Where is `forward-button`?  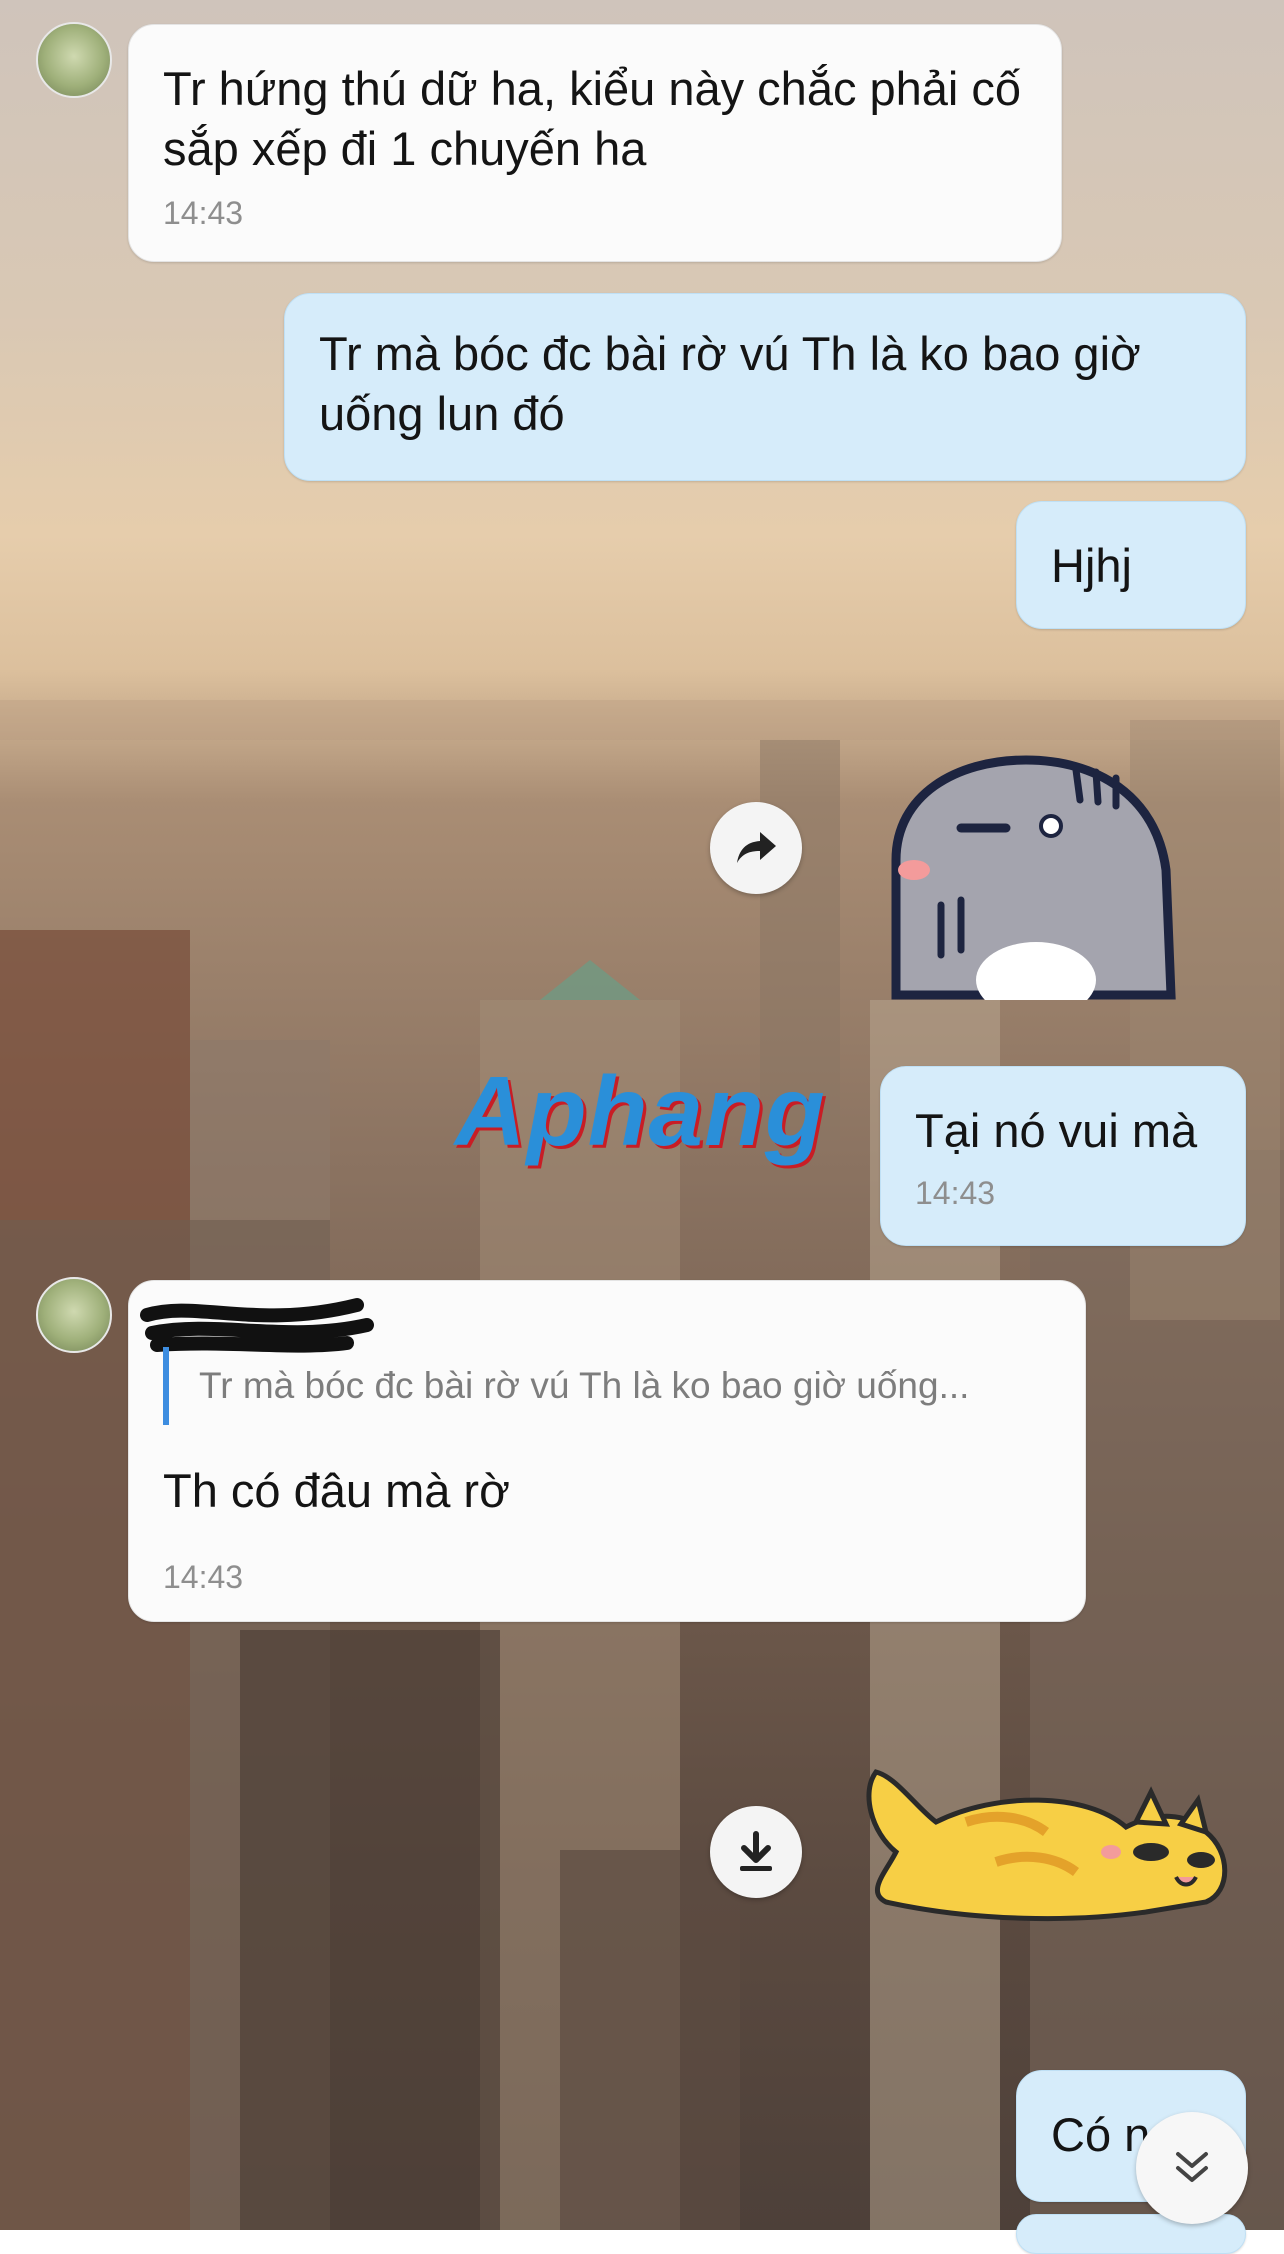 forward-button is located at coordinates (756, 848).